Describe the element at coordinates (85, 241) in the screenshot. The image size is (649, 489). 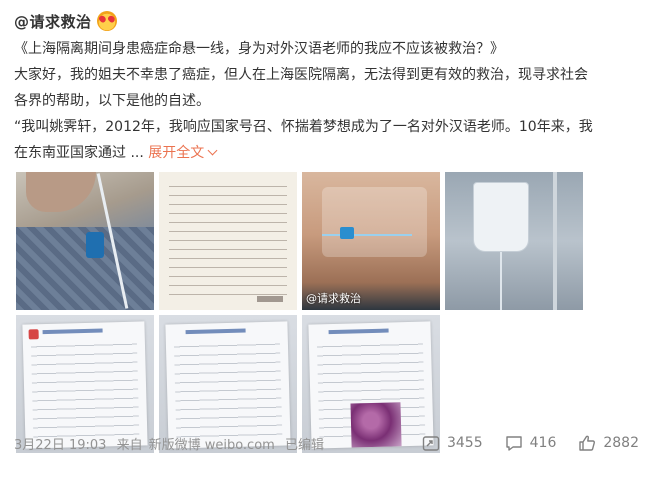
I see `photo-patient-iv` at that location.